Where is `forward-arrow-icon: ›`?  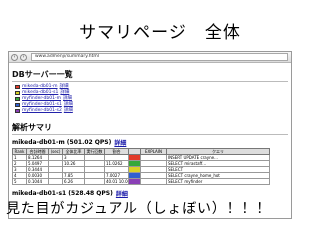
forward-arrow-icon: › is located at coordinates (23, 57).